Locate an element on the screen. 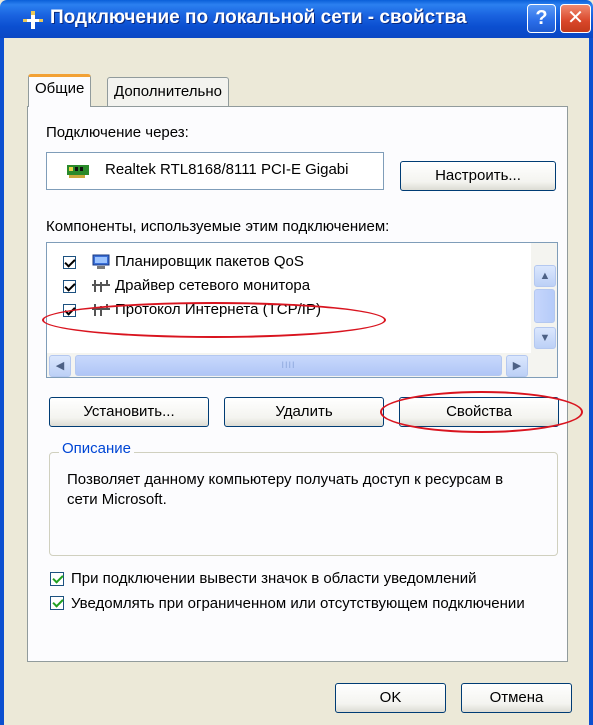 The height and width of the screenshot is (725, 593). list-item-qos: Планировщик пакетов QoS is located at coordinates (289, 263).